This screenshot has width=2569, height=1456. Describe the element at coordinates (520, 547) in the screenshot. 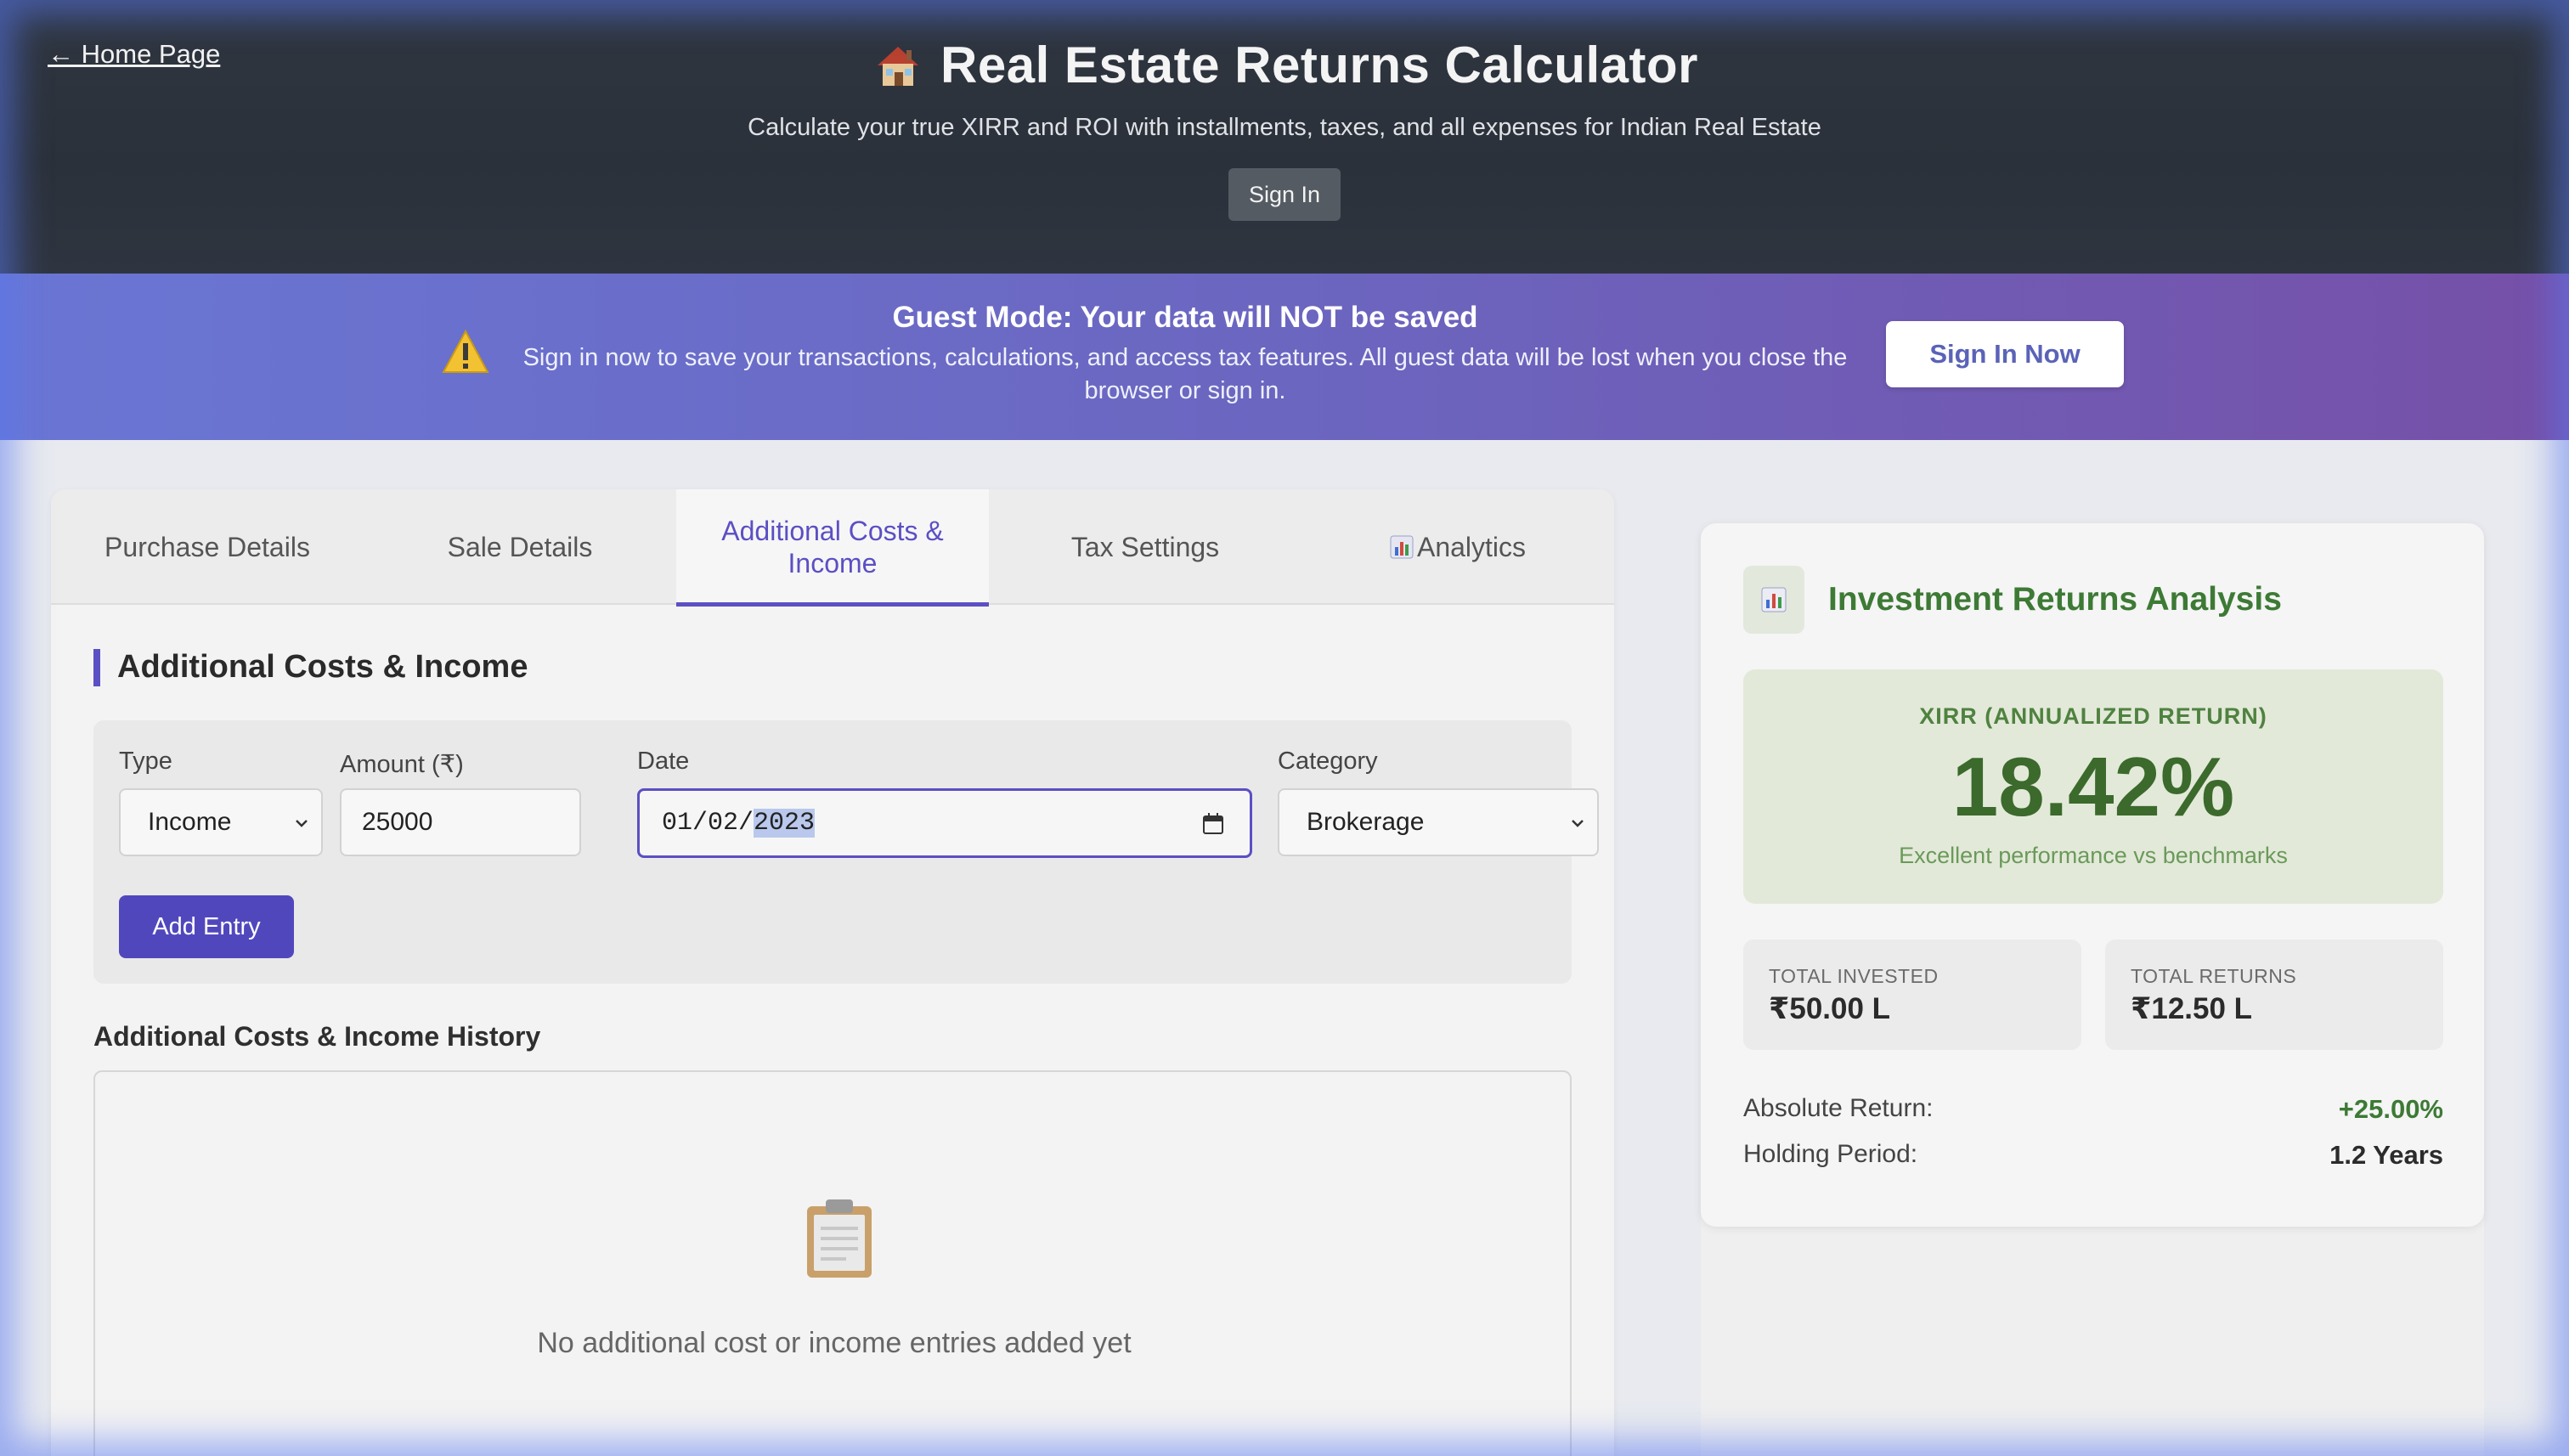

I see `tab-sale-details: Sale Details` at that location.